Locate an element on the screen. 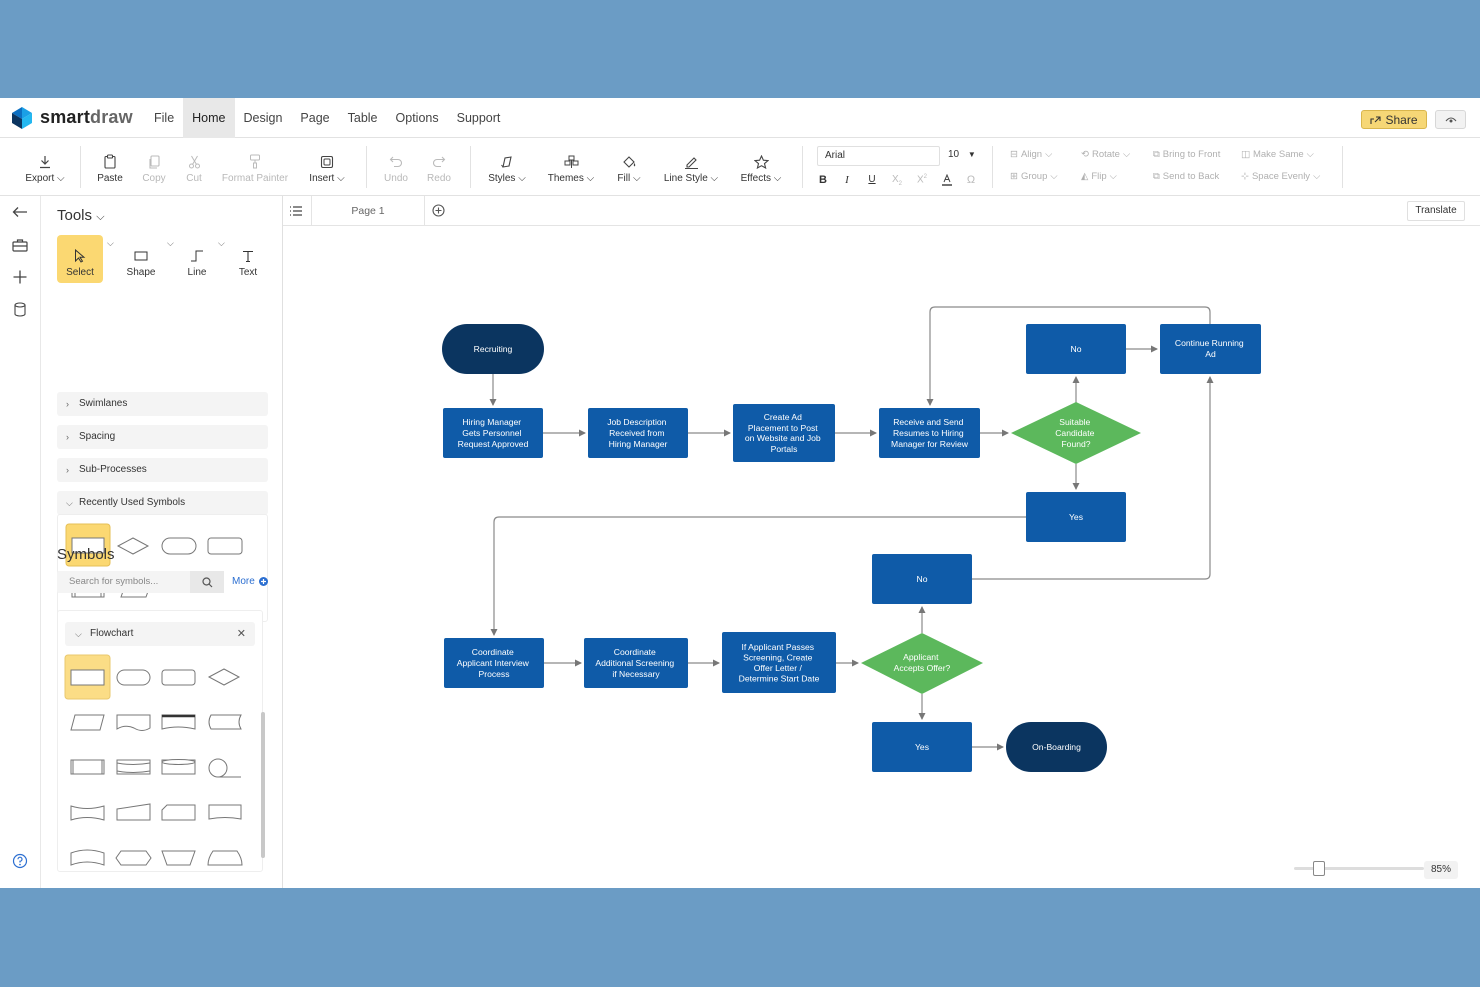 This screenshot has width=1480, height=987. symbol-sequential-access is located at coordinates (224, 768).